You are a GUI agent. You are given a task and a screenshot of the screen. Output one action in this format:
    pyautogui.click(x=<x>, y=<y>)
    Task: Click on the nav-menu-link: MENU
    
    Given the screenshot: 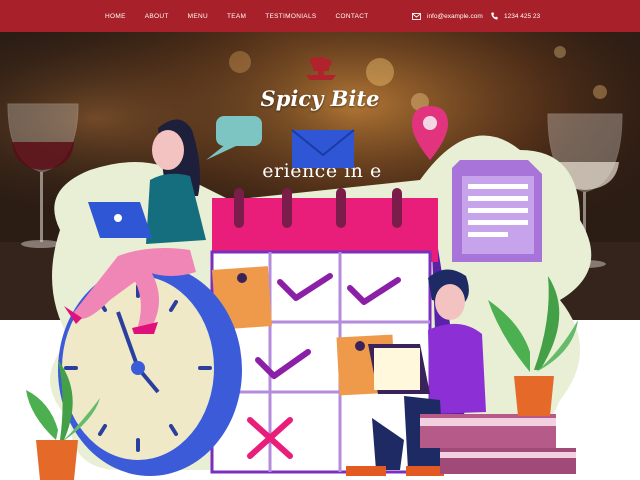 What is the action you would take?
    pyautogui.click(x=198, y=16)
    